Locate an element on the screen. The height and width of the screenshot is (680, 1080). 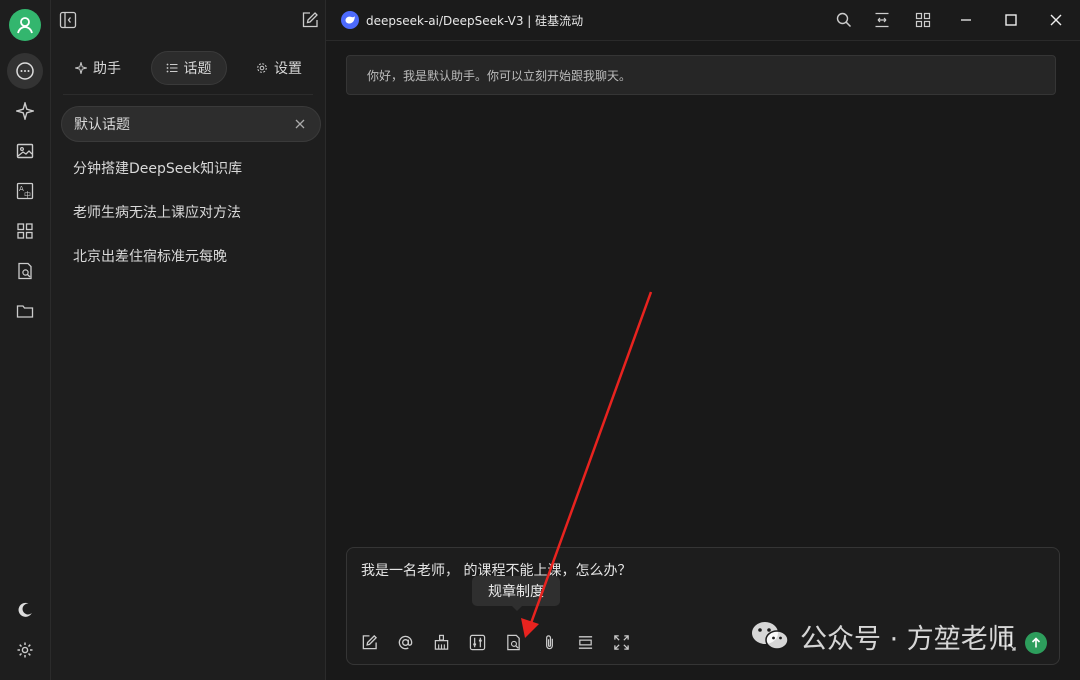
search-icon is located at coordinates (844, 20).